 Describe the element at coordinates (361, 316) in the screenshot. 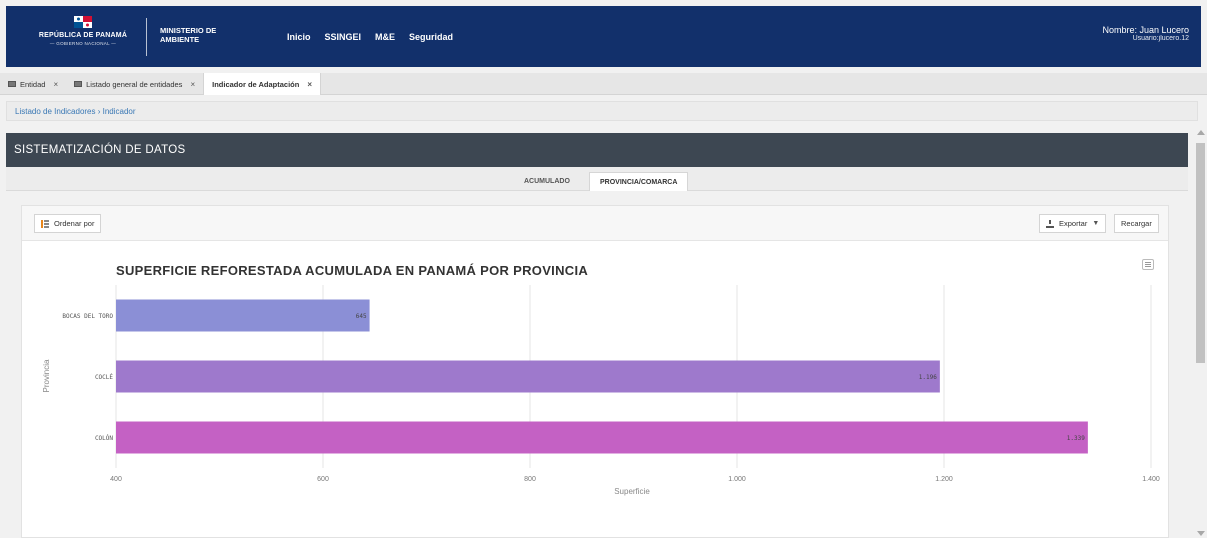

I see `bar-value-label: 645` at that location.